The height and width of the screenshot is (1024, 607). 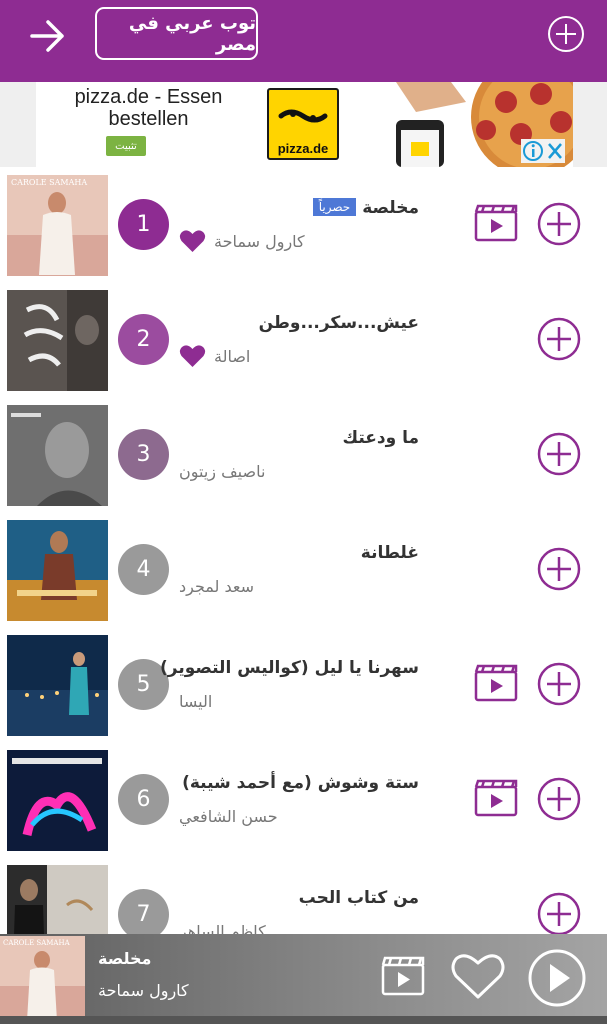 I want to click on rank-badge: 4, so click(x=143, y=569).